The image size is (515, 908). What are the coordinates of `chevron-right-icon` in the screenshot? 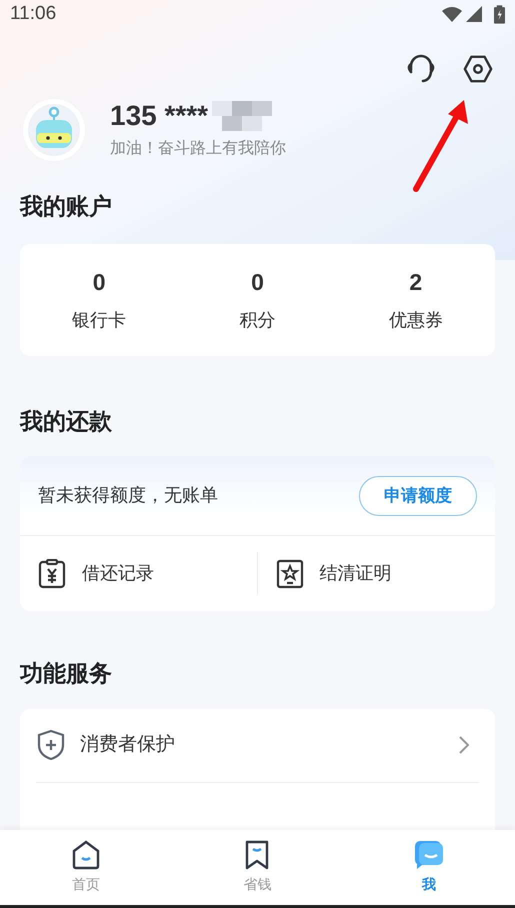 It's located at (464, 745).